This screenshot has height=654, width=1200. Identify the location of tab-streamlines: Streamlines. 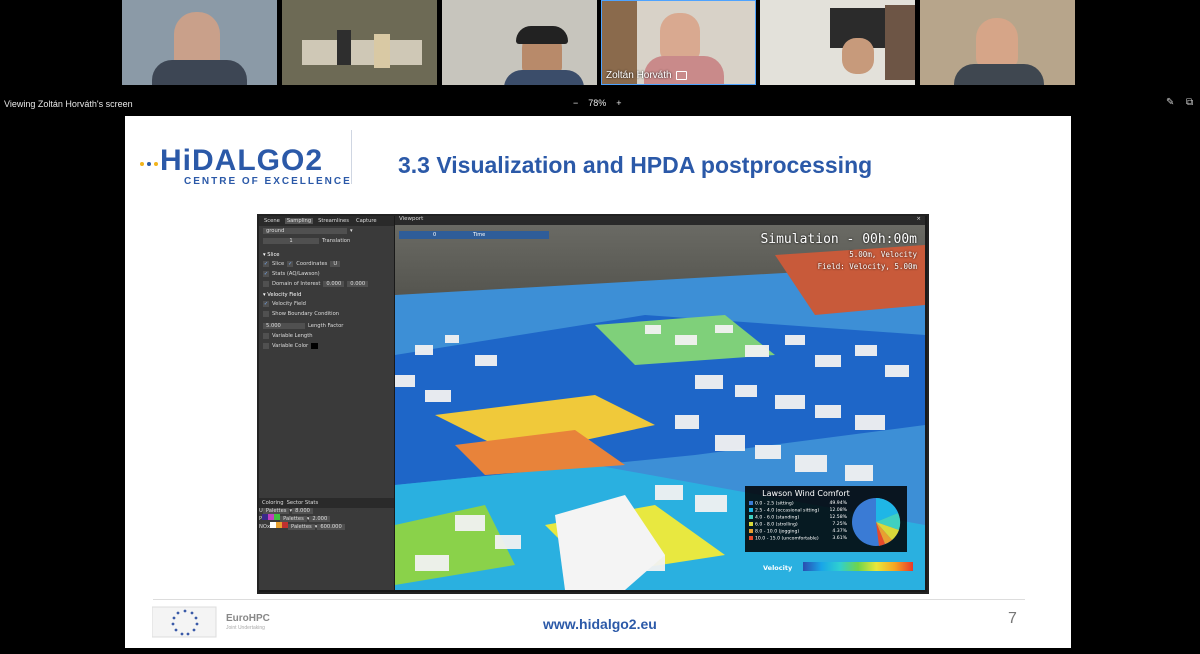
(333, 221).